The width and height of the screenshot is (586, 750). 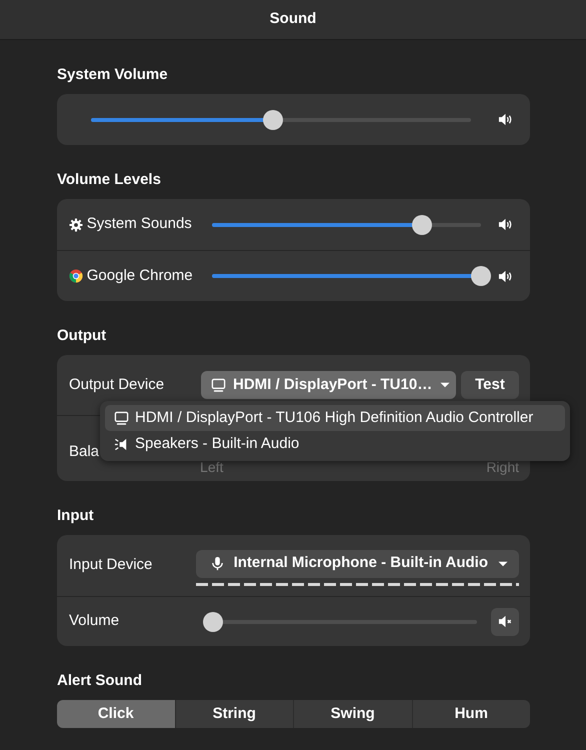 What do you see at coordinates (75, 516) in the screenshot?
I see `section-title: Input` at bounding box center [75, 516].